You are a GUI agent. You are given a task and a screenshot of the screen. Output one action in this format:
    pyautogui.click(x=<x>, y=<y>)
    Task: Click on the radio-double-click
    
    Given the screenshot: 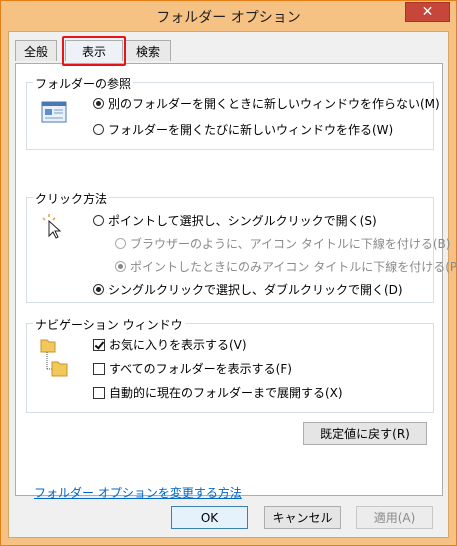 What is the action you would take?
    pyautogui.click(x=98, y=289)
    